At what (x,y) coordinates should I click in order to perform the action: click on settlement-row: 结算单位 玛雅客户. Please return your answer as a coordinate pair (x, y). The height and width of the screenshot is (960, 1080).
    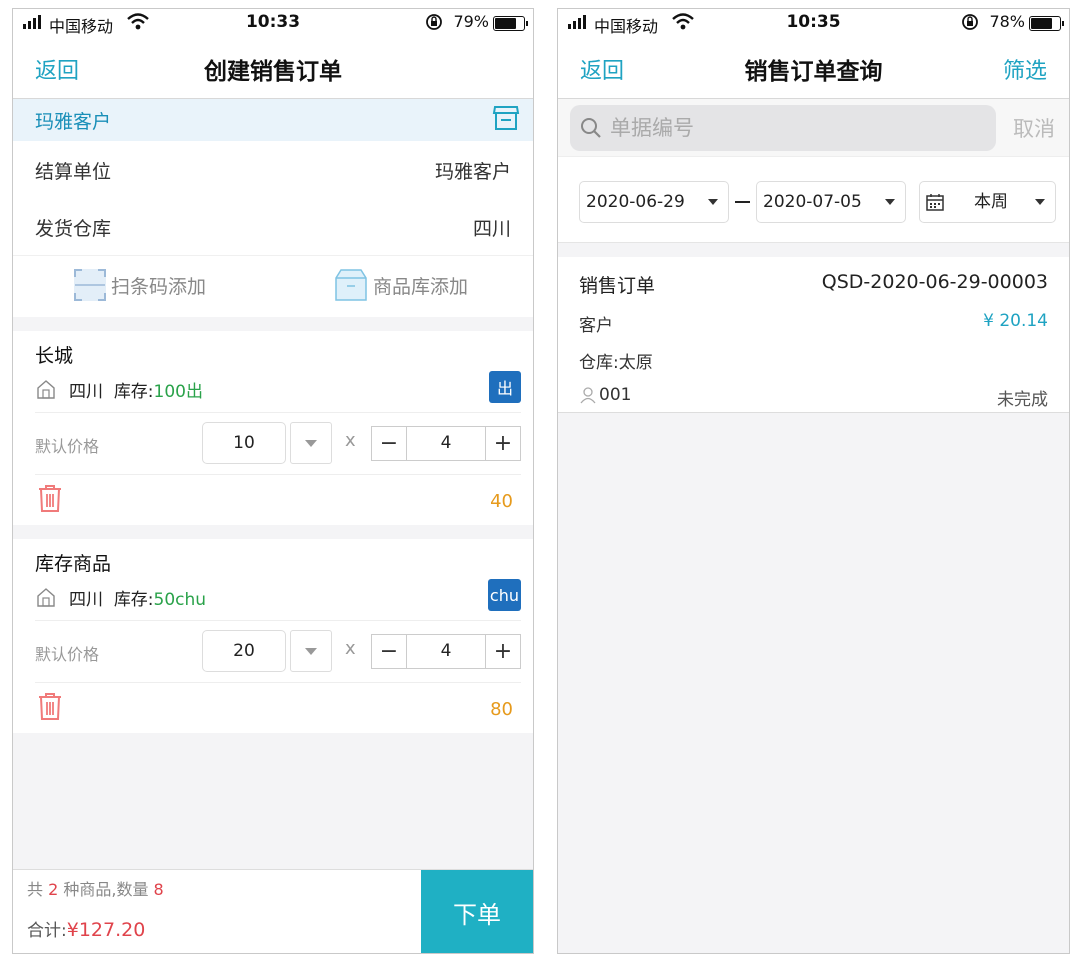
    Looking at the image, I should click on (273, 169).